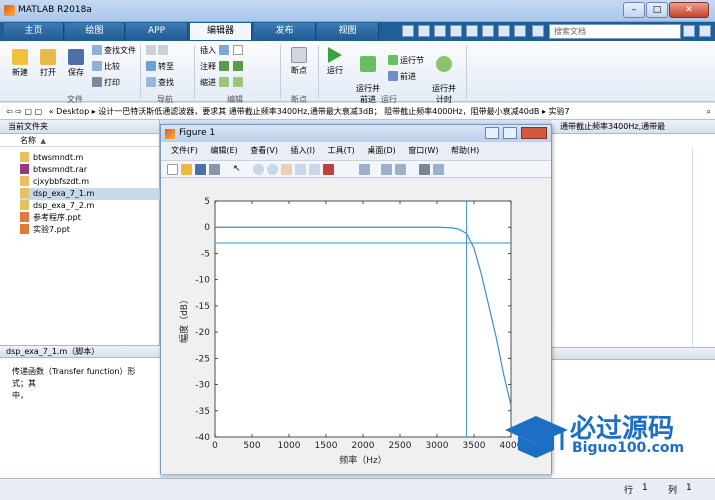 This screenshot has height=500, width=715. What do you see at coordinates (300, 169) in the screenshot?
I see `rotate-3d-icon` at bounding box center [300, 169].